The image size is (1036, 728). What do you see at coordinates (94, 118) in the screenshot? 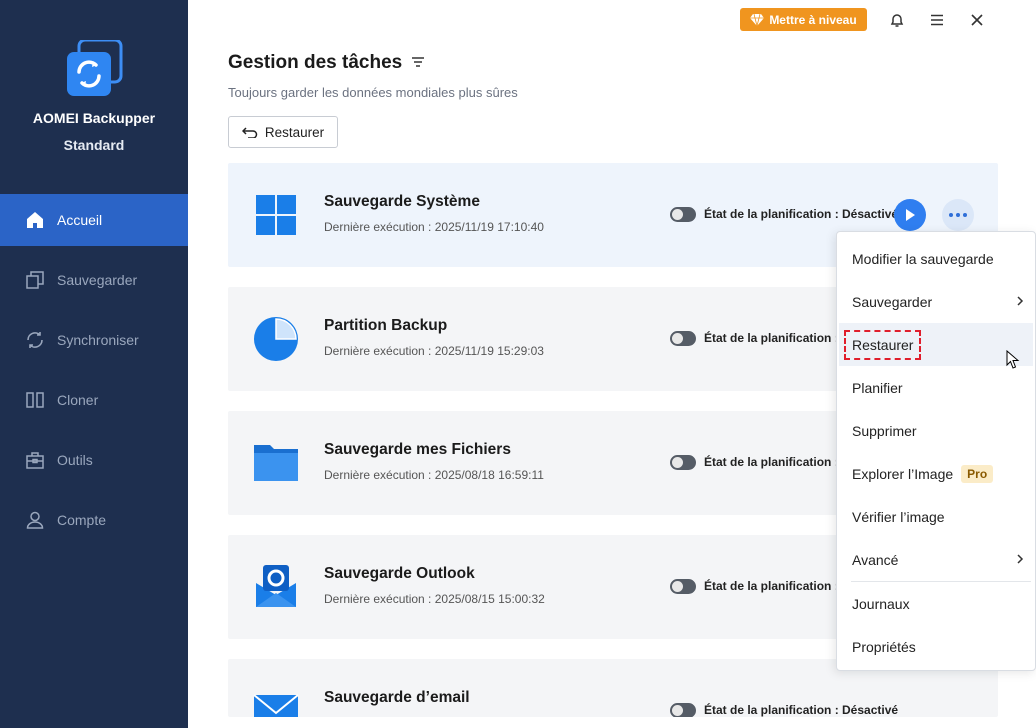
I see `app-name: AOMEI Backupper` at bounding box center [94, 118].